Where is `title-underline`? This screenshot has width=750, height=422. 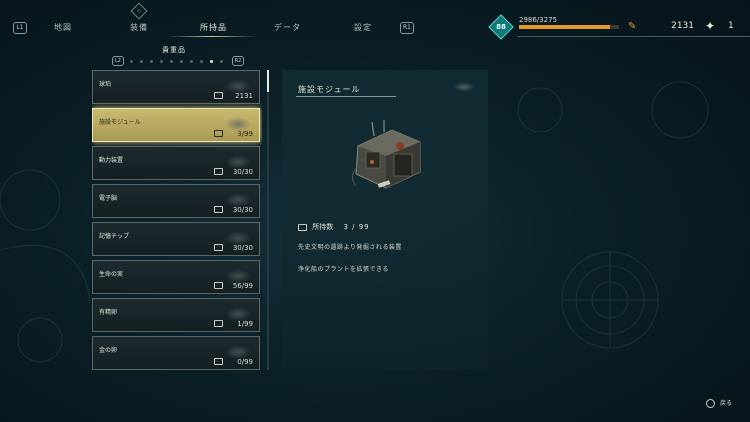
title-underline is located at coordinates (346, 96).